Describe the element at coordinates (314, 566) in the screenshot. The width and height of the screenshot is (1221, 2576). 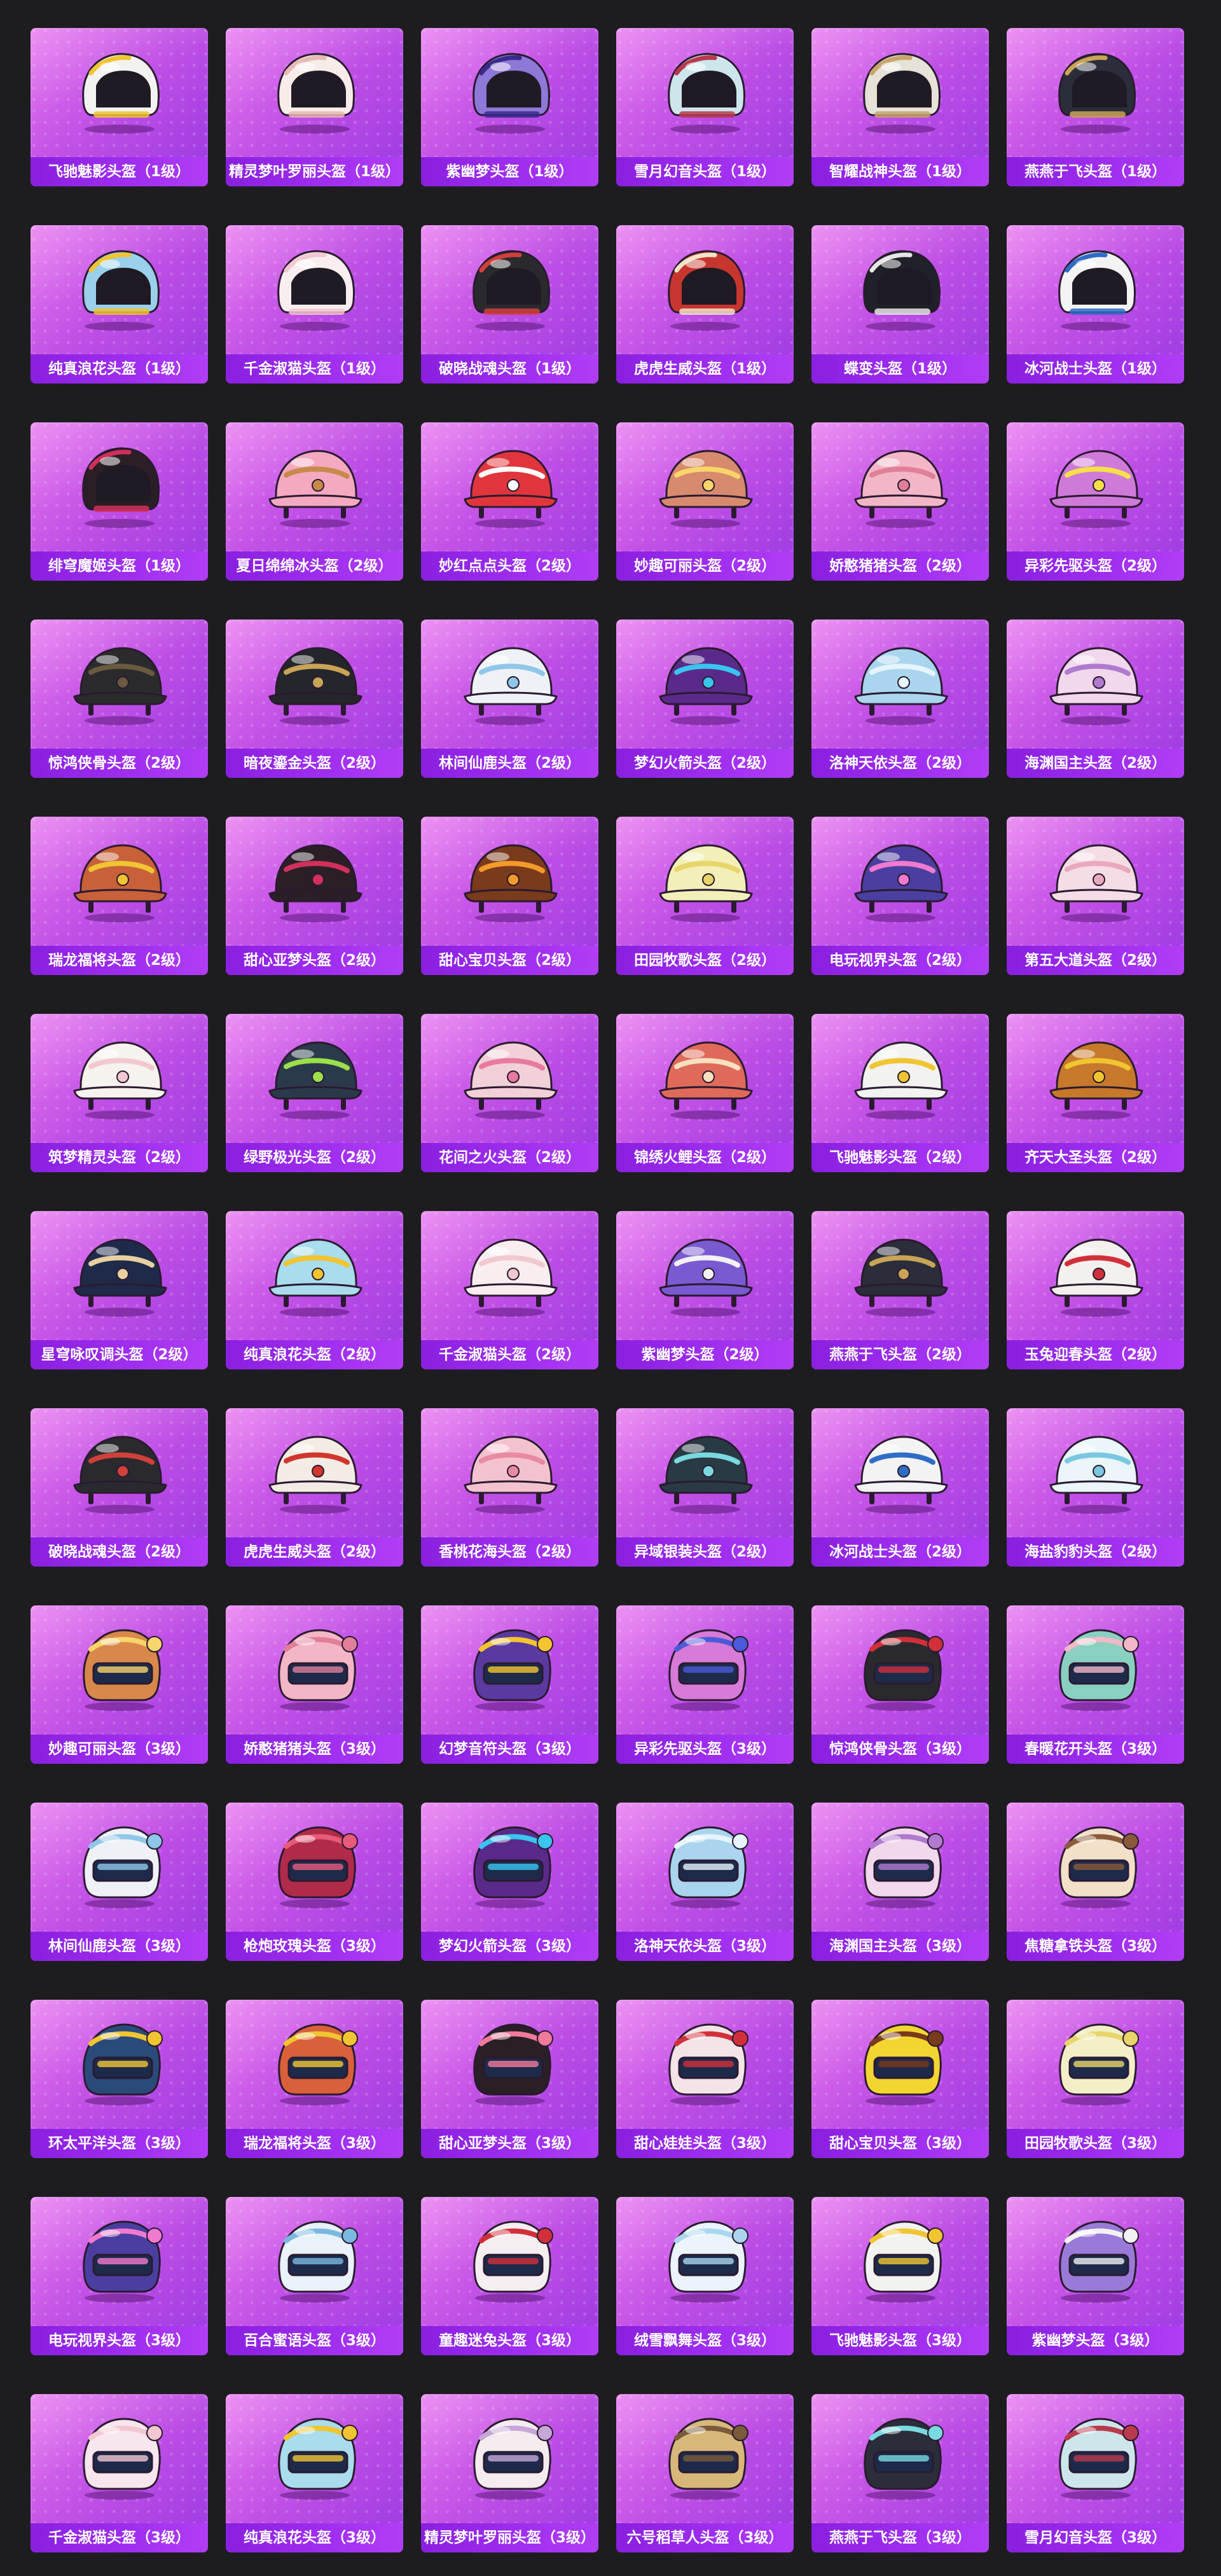
I see `helmet-name-label: 夏日绵绵冰头盔（2级）` at that location.